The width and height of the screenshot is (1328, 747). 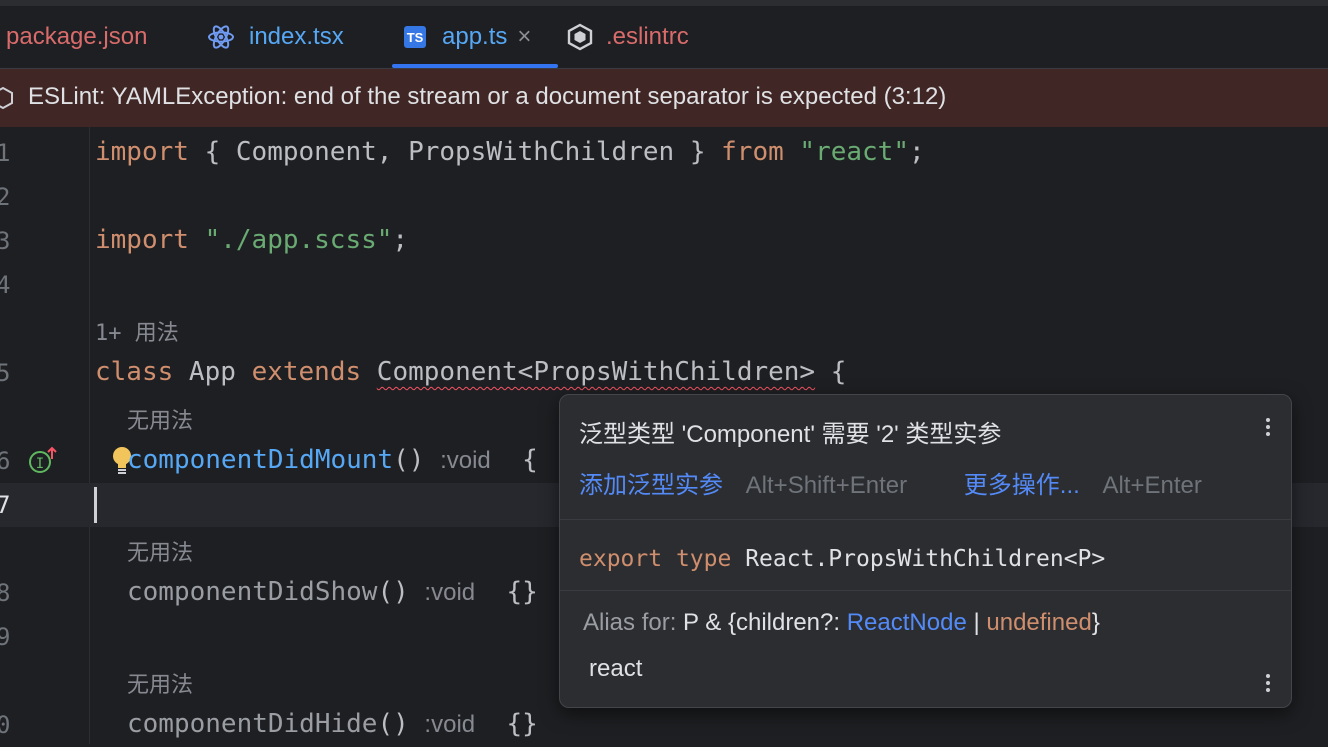 What do you see at coordinates (664, 285) in the screenshot?
I see `code-line: 4` at bounding box center [664, 285].